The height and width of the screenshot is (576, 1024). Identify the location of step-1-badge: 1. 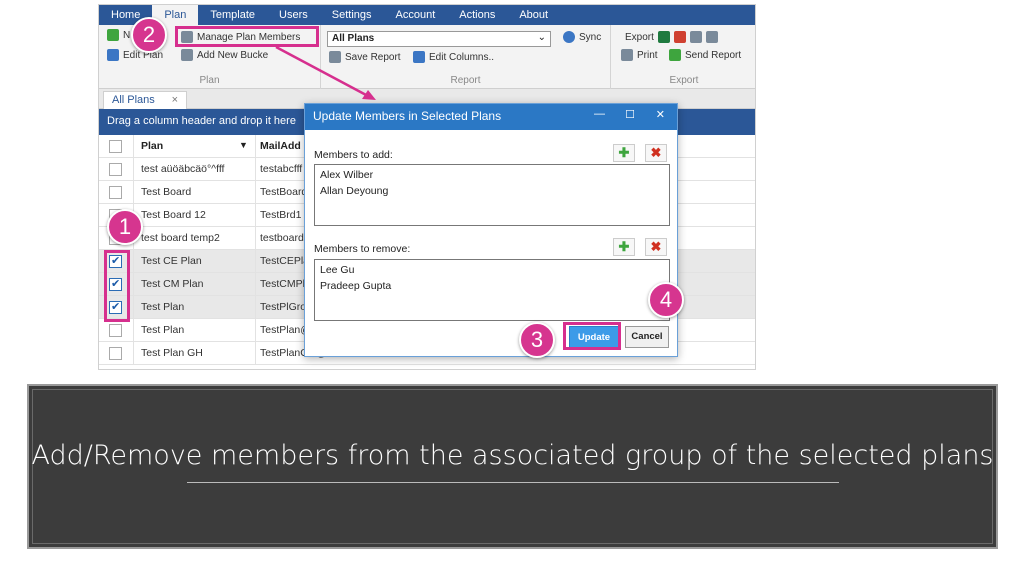
(125, 227).